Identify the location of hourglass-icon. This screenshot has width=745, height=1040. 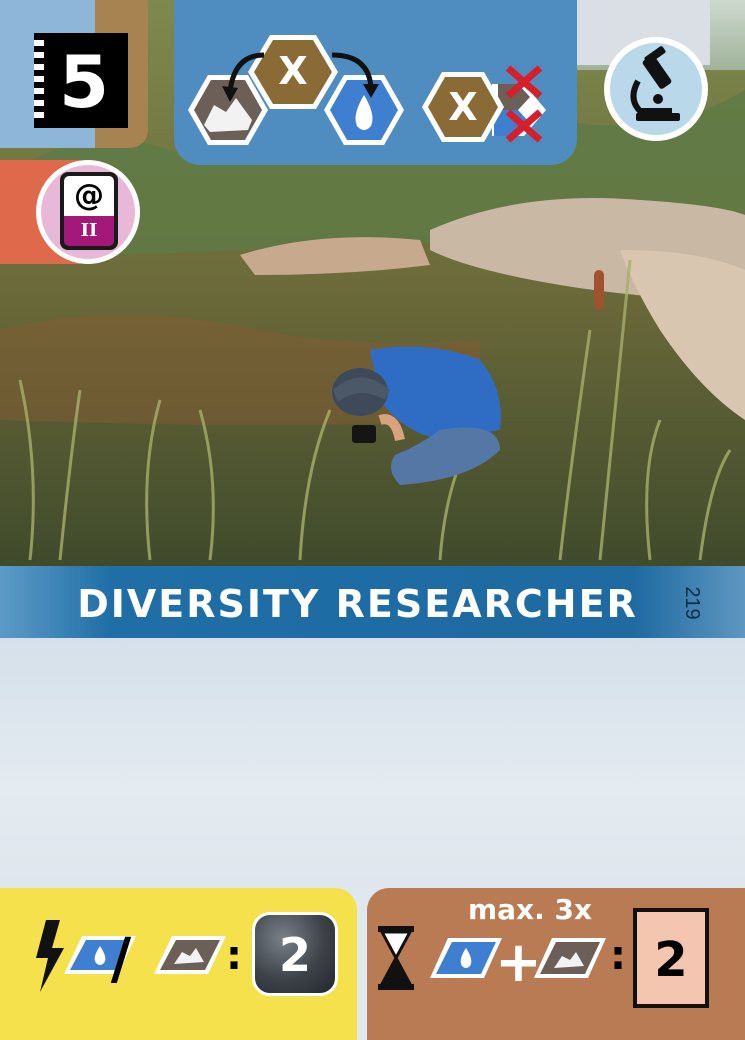
(396, 958).